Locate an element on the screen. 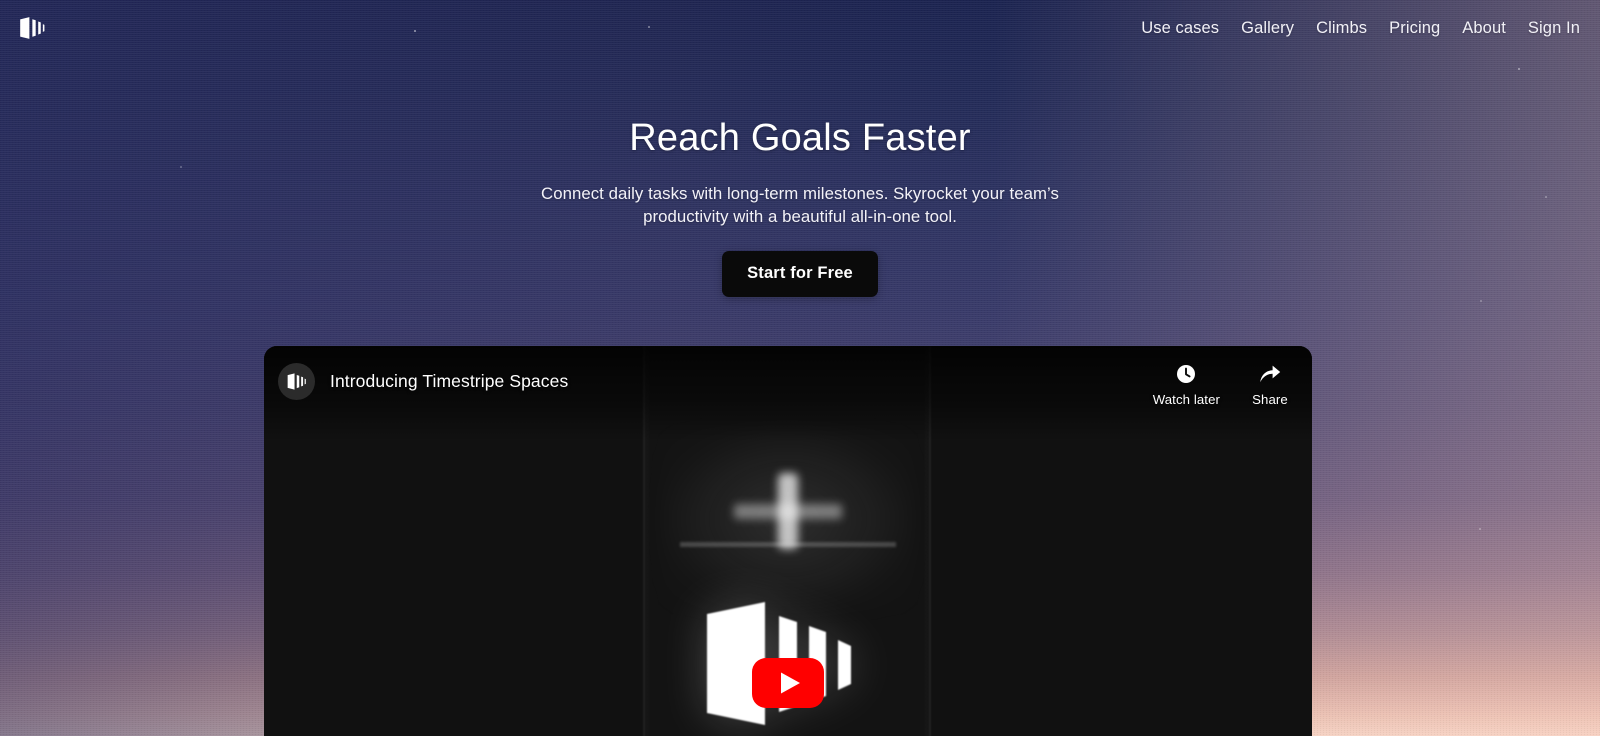 The width and height of the screenshot is (1600, 736). watch-later-label: Watch later is located at coordinates (1186, 399).